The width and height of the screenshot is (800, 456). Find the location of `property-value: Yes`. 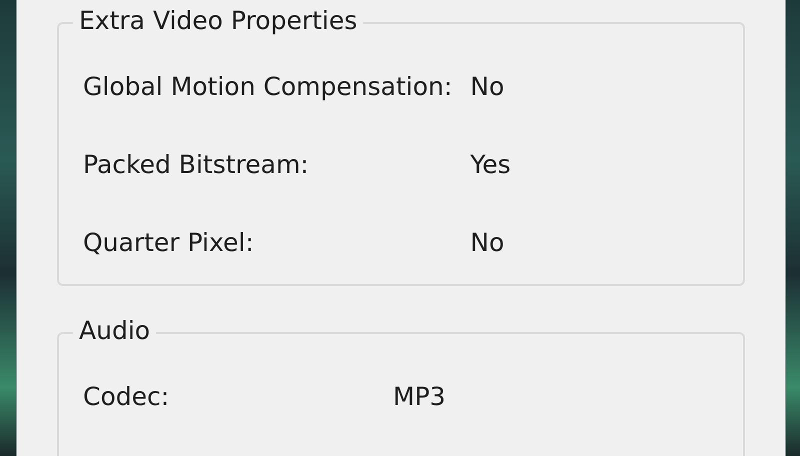

property-value: Yes is located at coordinates (491, 165).